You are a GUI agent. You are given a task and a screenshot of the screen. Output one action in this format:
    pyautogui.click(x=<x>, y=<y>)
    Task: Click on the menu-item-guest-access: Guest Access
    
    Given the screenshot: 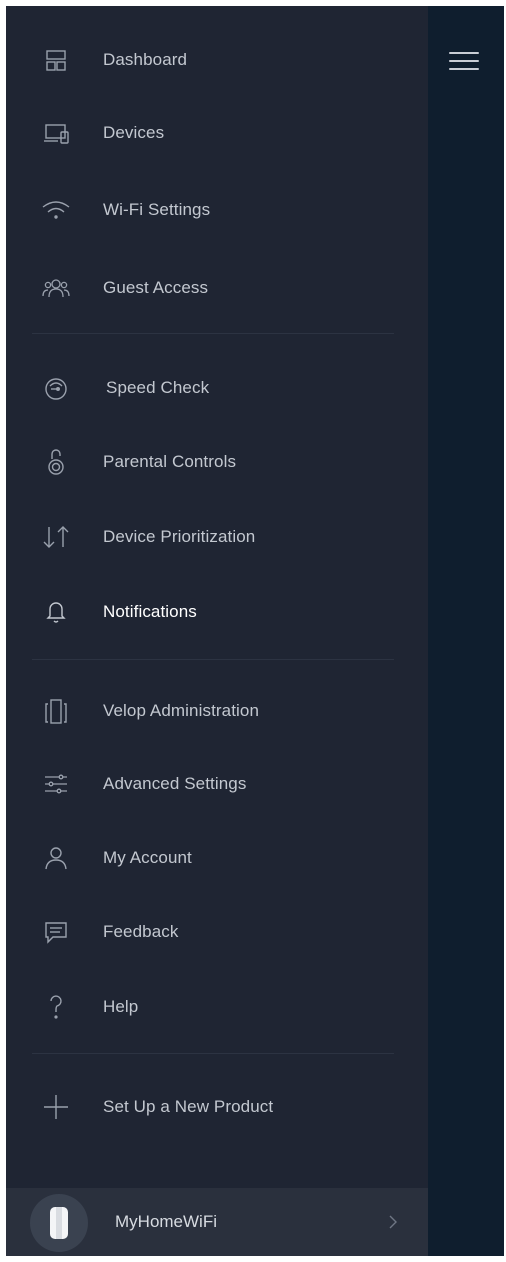 What is the action you would take?
    pyautogui.click(x=217, y=288)
    